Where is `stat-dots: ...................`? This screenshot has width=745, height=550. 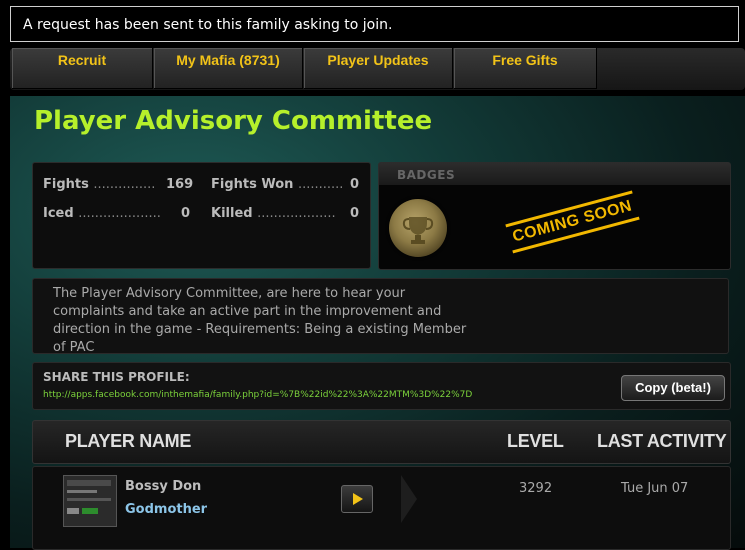 stat-dots: ................... is located at coordinates (296, 213).